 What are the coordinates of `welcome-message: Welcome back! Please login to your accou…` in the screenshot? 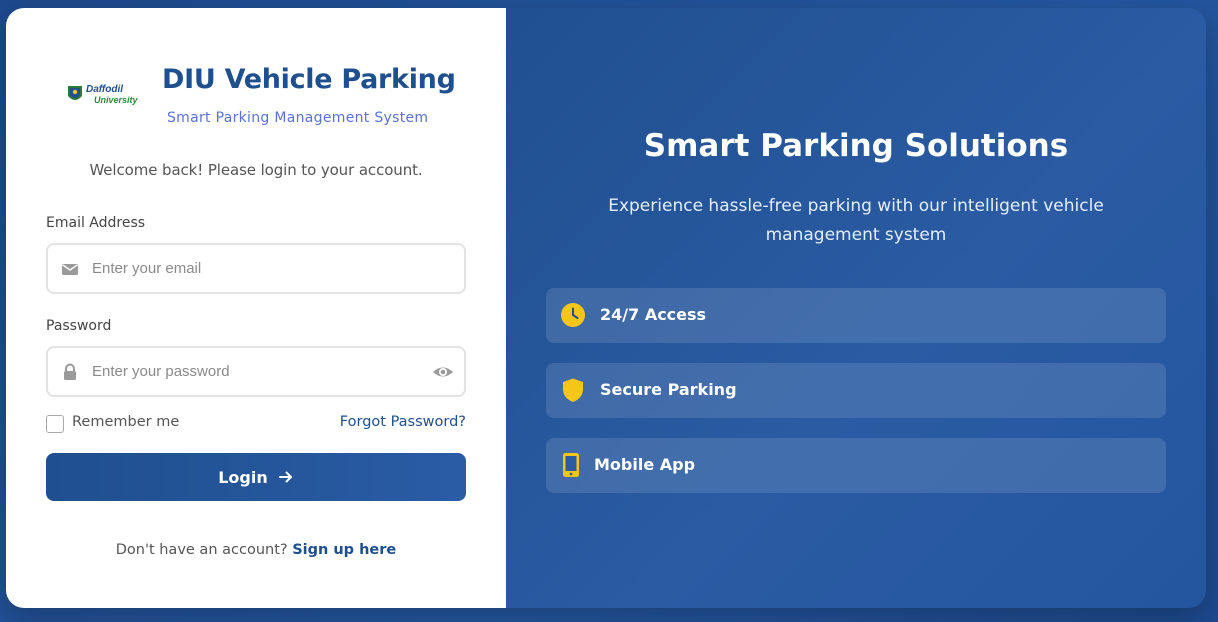 It's located at (256, 170).